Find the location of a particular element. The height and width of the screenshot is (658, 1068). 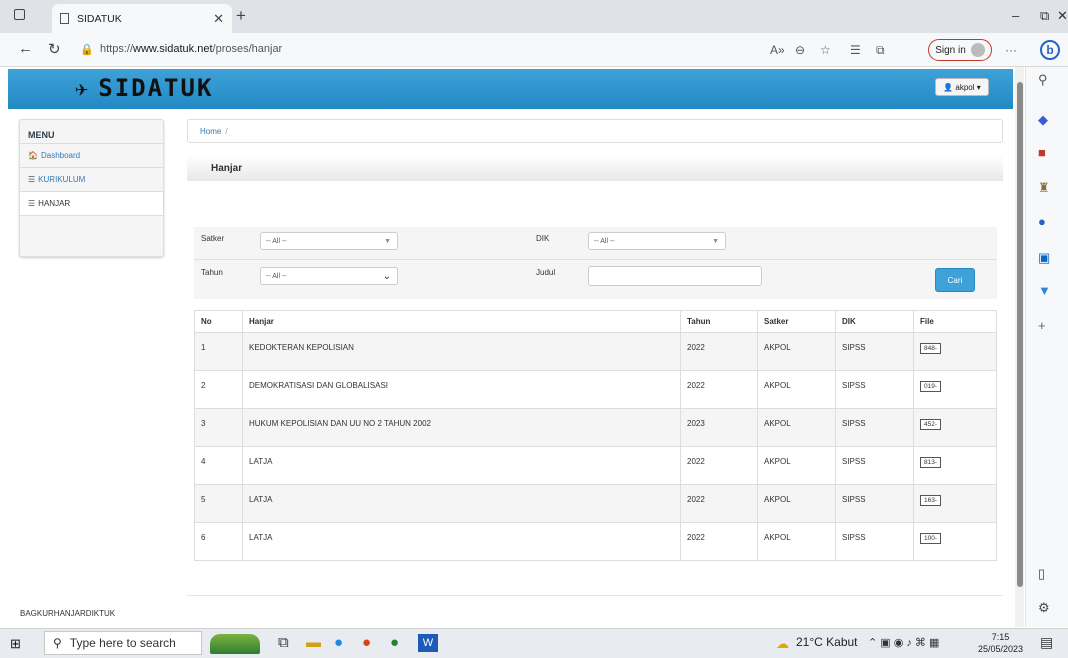

collections-icon: ⧉ is located at coordinates (880, 50).